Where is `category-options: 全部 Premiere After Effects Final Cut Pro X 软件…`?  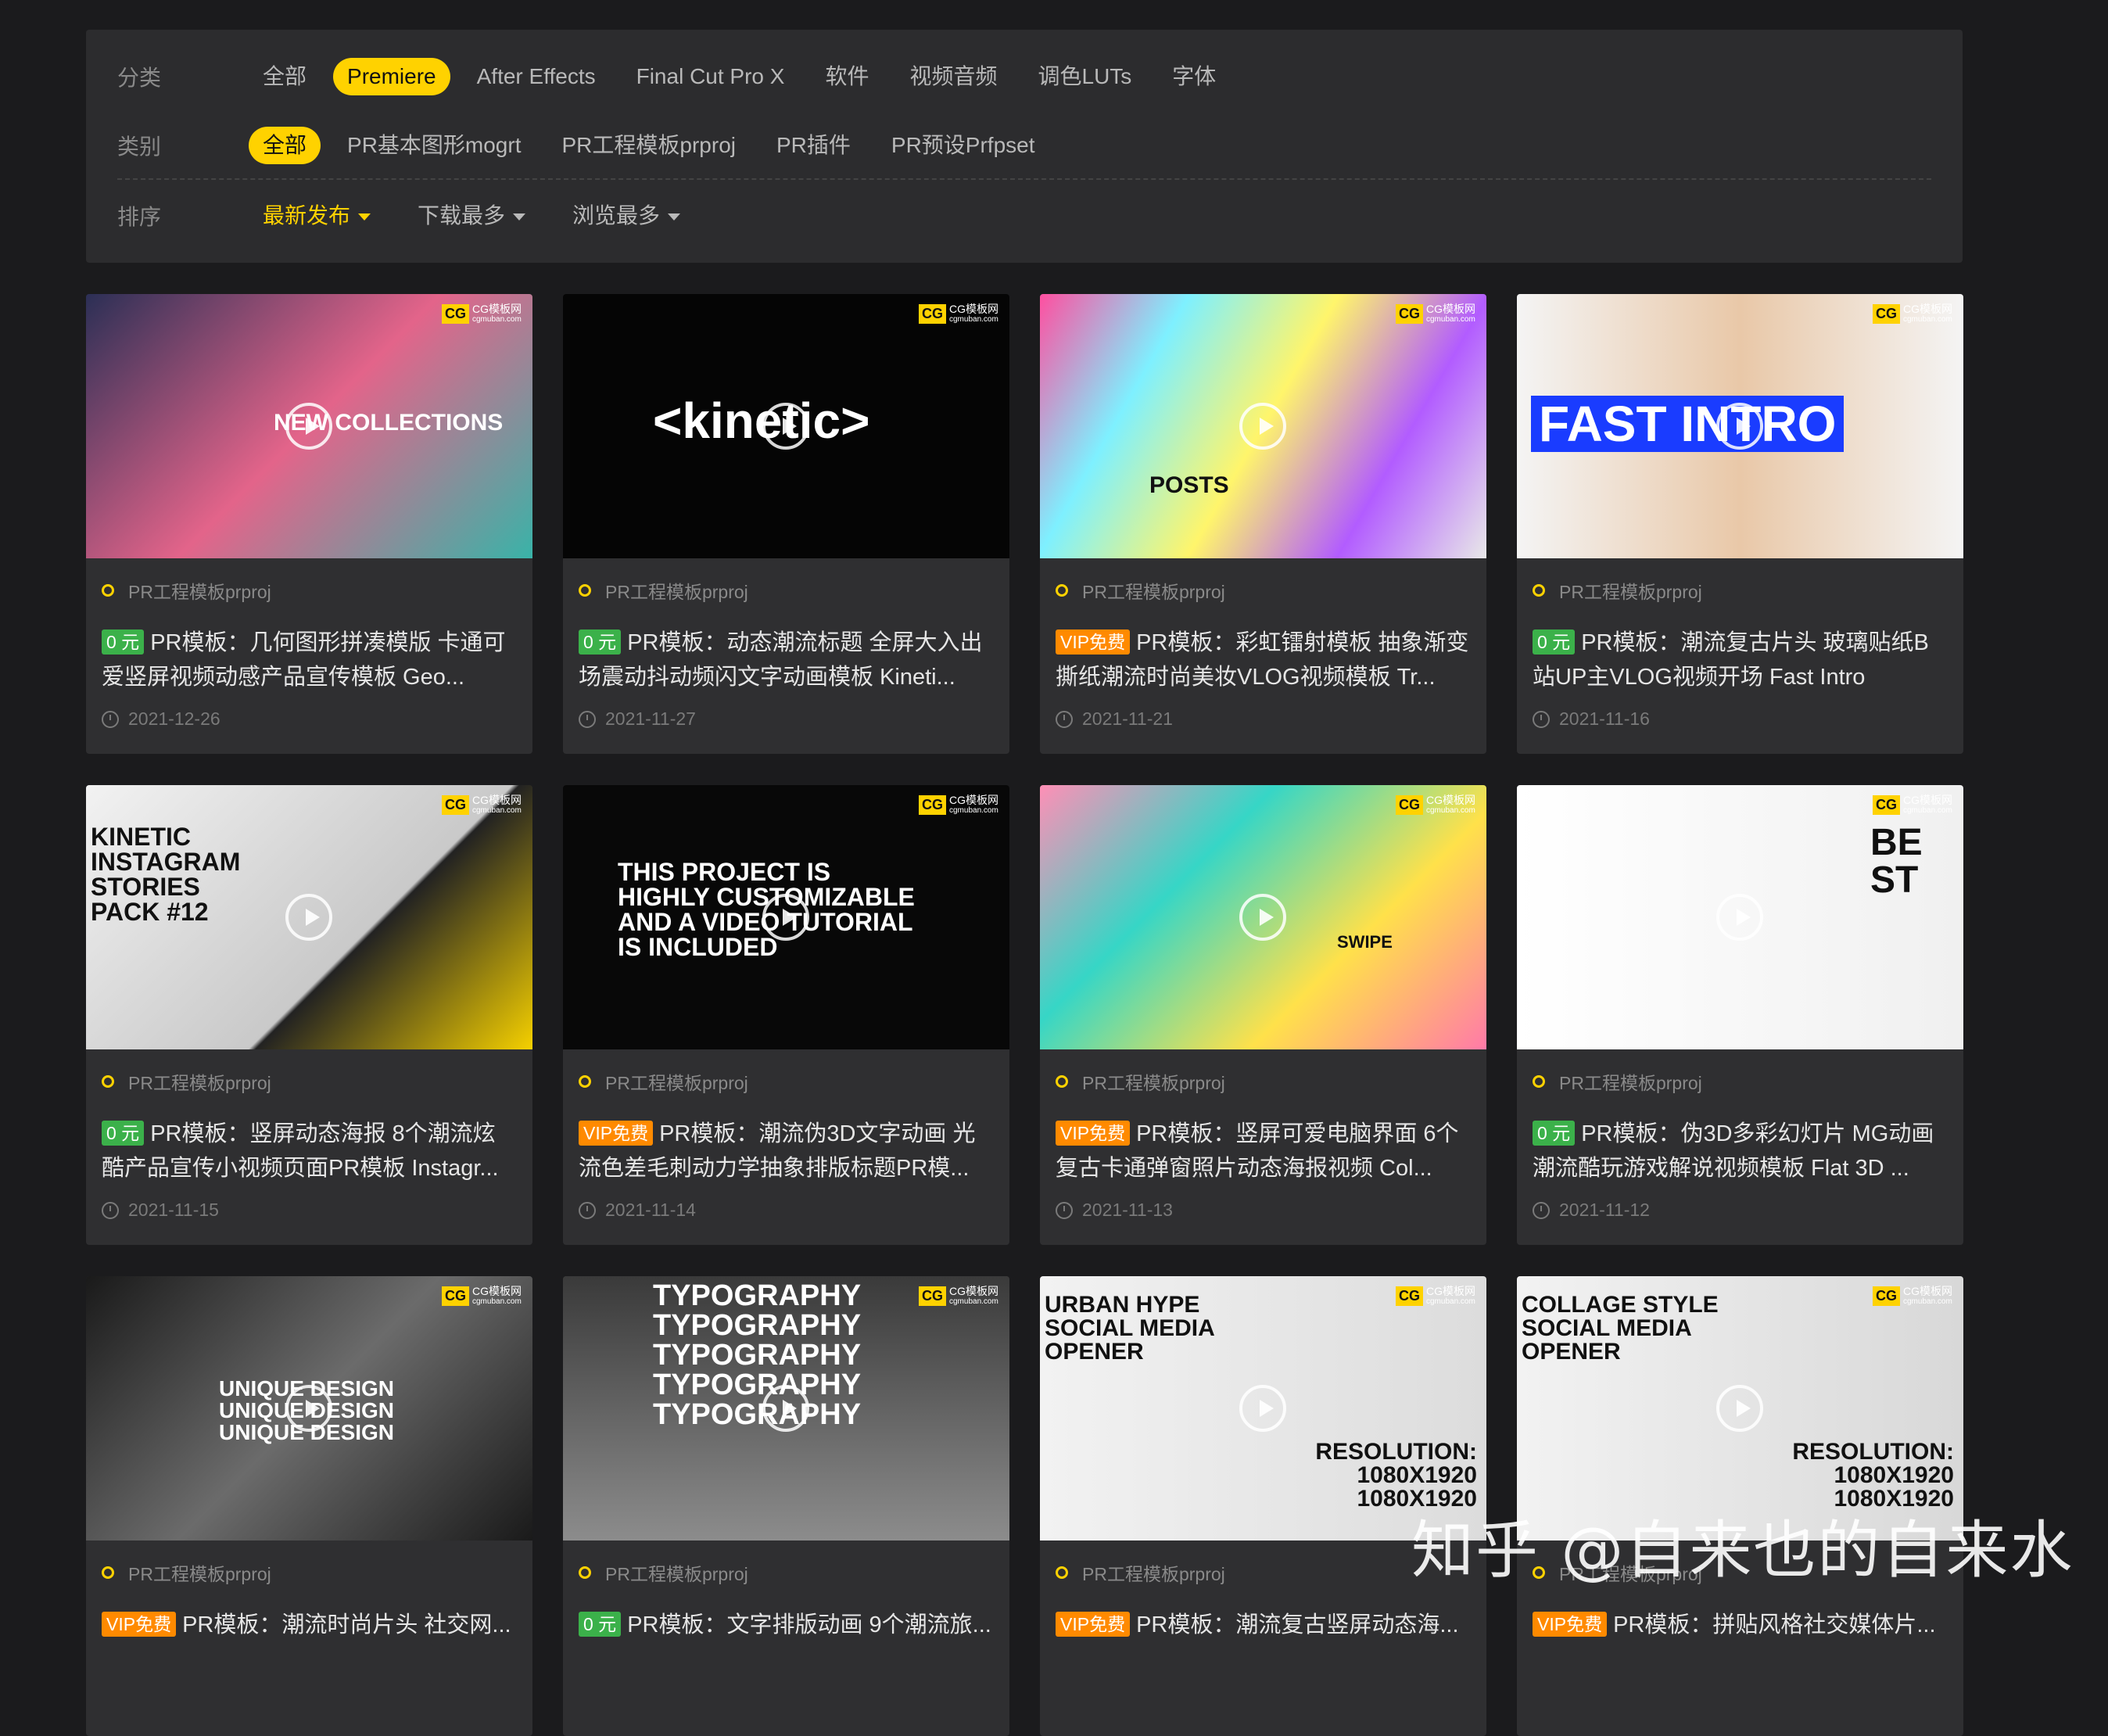 category-options: 全部 Premiere After Effects Final Cut Pro X 软件… is located at coordinates (745, 77).